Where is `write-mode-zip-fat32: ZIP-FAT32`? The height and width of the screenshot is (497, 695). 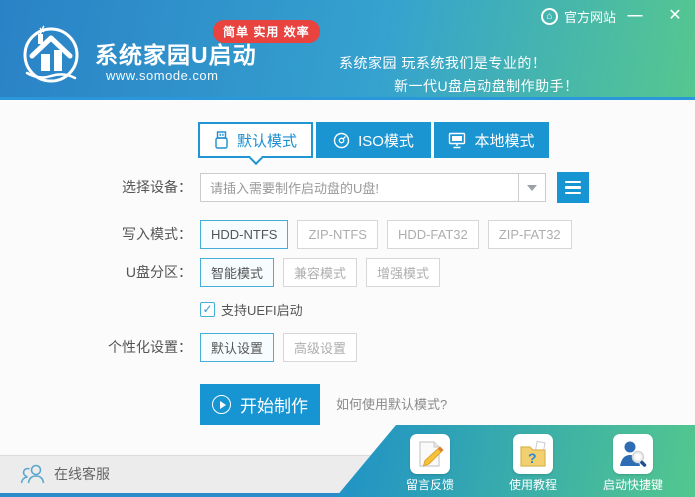 write-mode-zip-fat32: ZIP-FAT32 is located at coordinates (529, 234).